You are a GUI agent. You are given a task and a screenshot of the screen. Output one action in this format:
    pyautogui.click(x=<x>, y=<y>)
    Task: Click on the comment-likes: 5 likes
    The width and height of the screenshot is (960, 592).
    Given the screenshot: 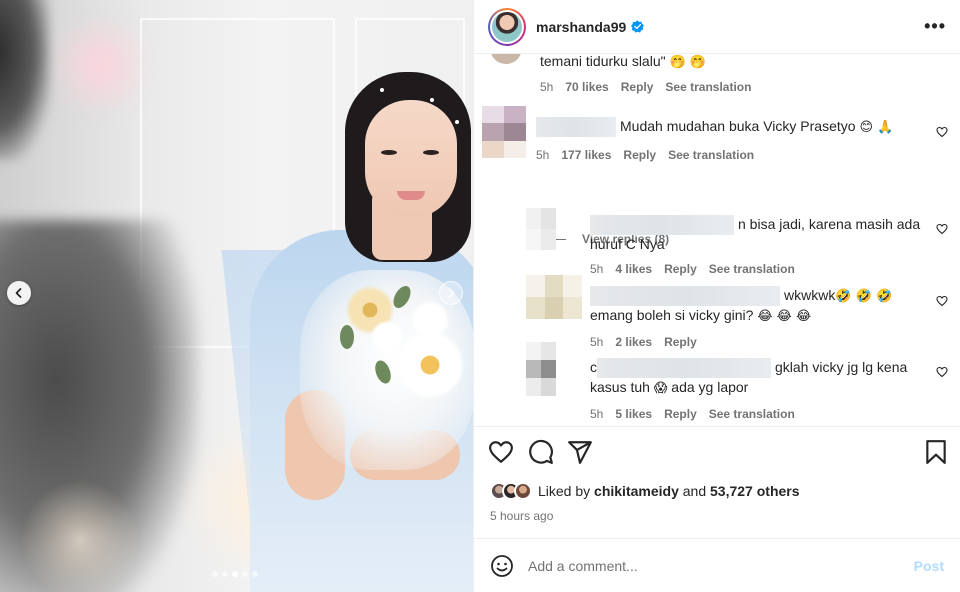 What is the action you would take?
    pyautogui.click(x=633, y=414)
    